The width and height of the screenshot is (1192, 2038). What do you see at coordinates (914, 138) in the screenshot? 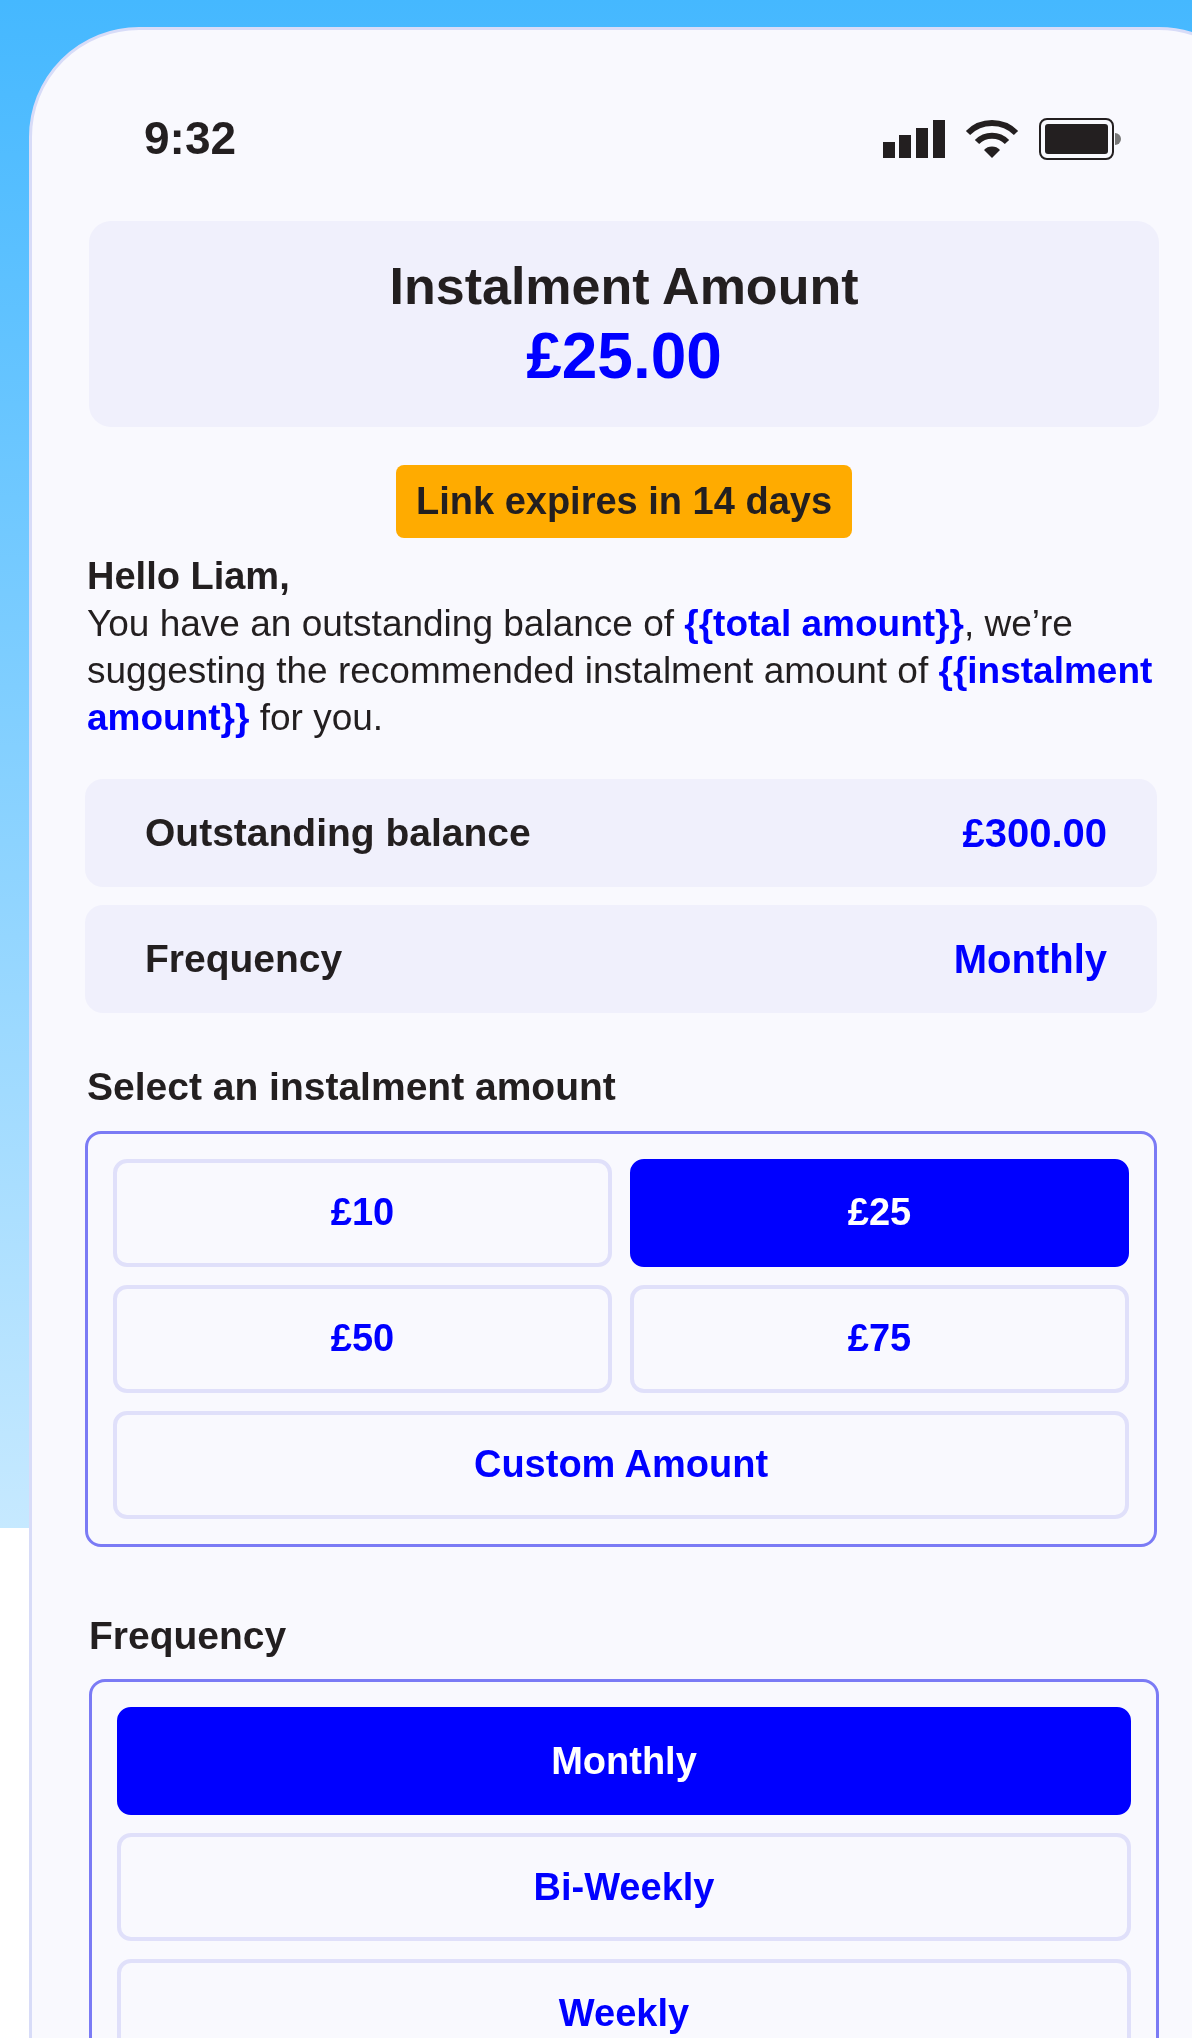
I see `signal-icon` at bounding box center [914, 138].